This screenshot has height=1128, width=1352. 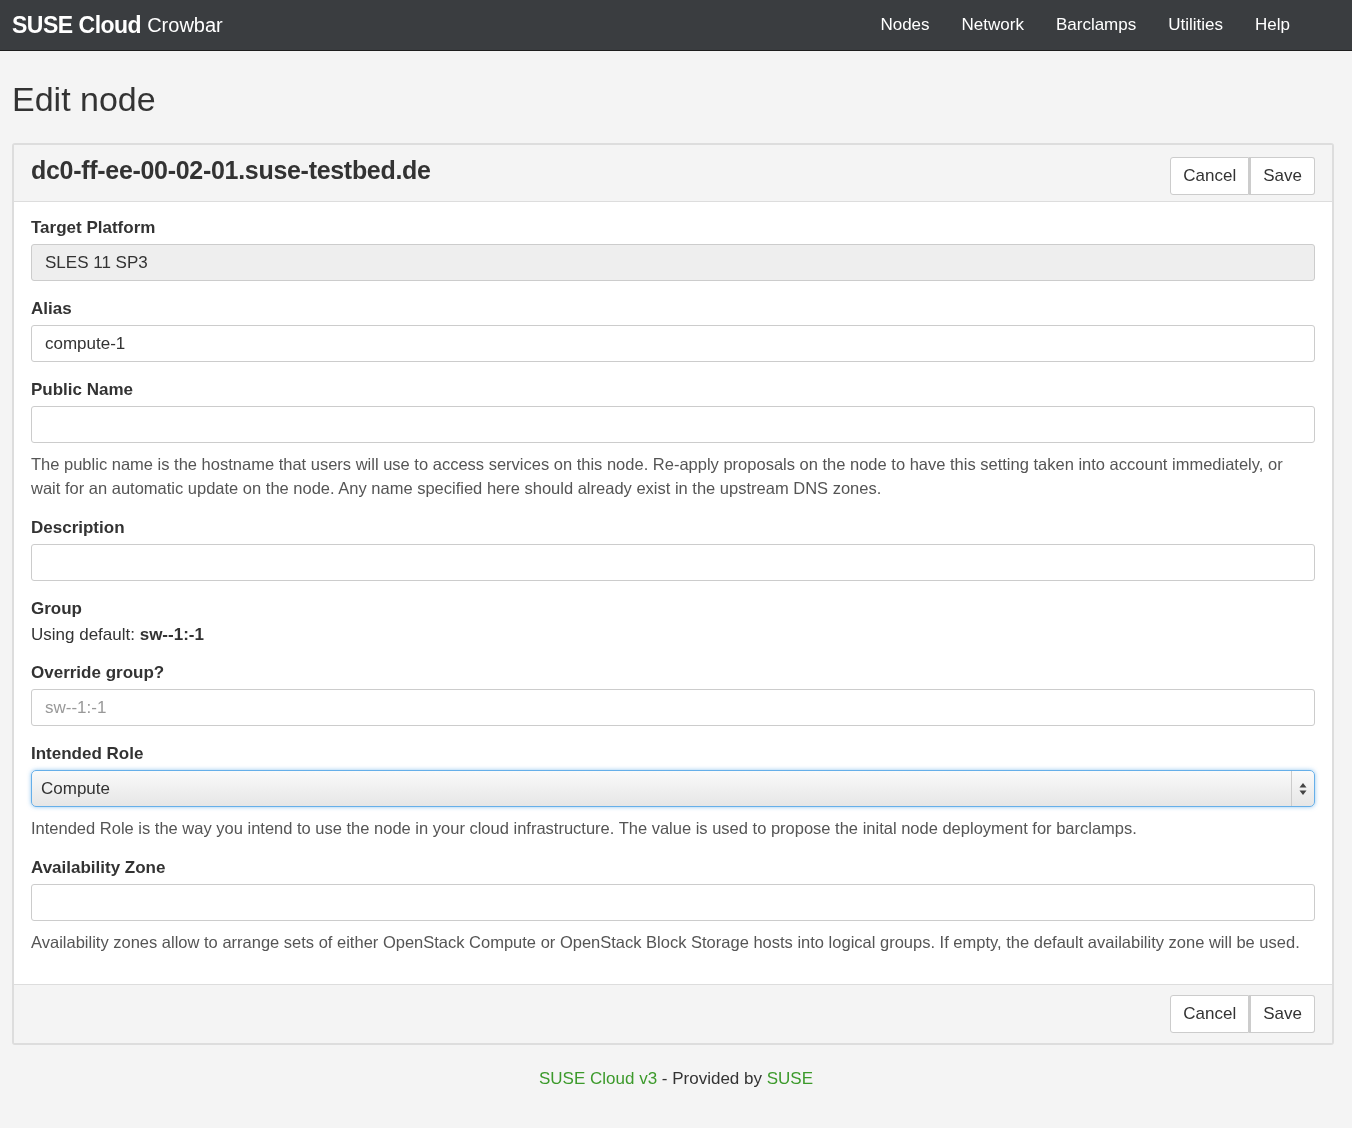 What do you see at coordinates (673, 343) in the screenshot?
I see `input-field: compute-1` at bounding box center [673, 343].